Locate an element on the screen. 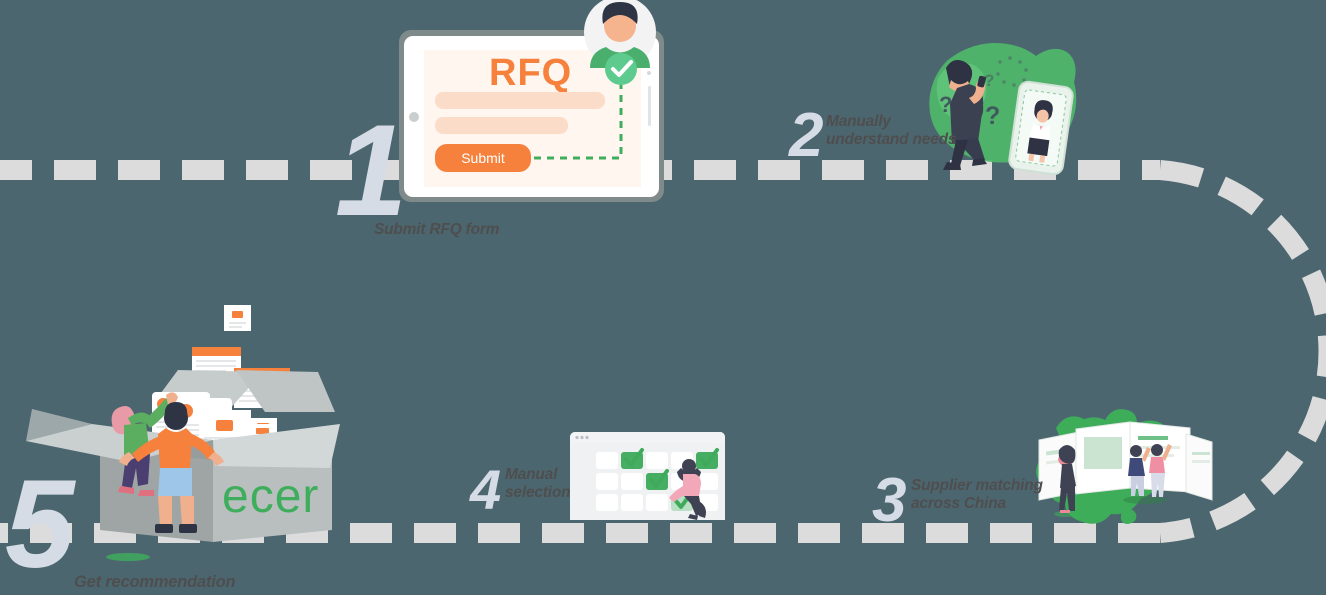 Image resolution: width=1326 pixels, height=595 pixels. submit-button: Submit is located at coordinates (483, 158).